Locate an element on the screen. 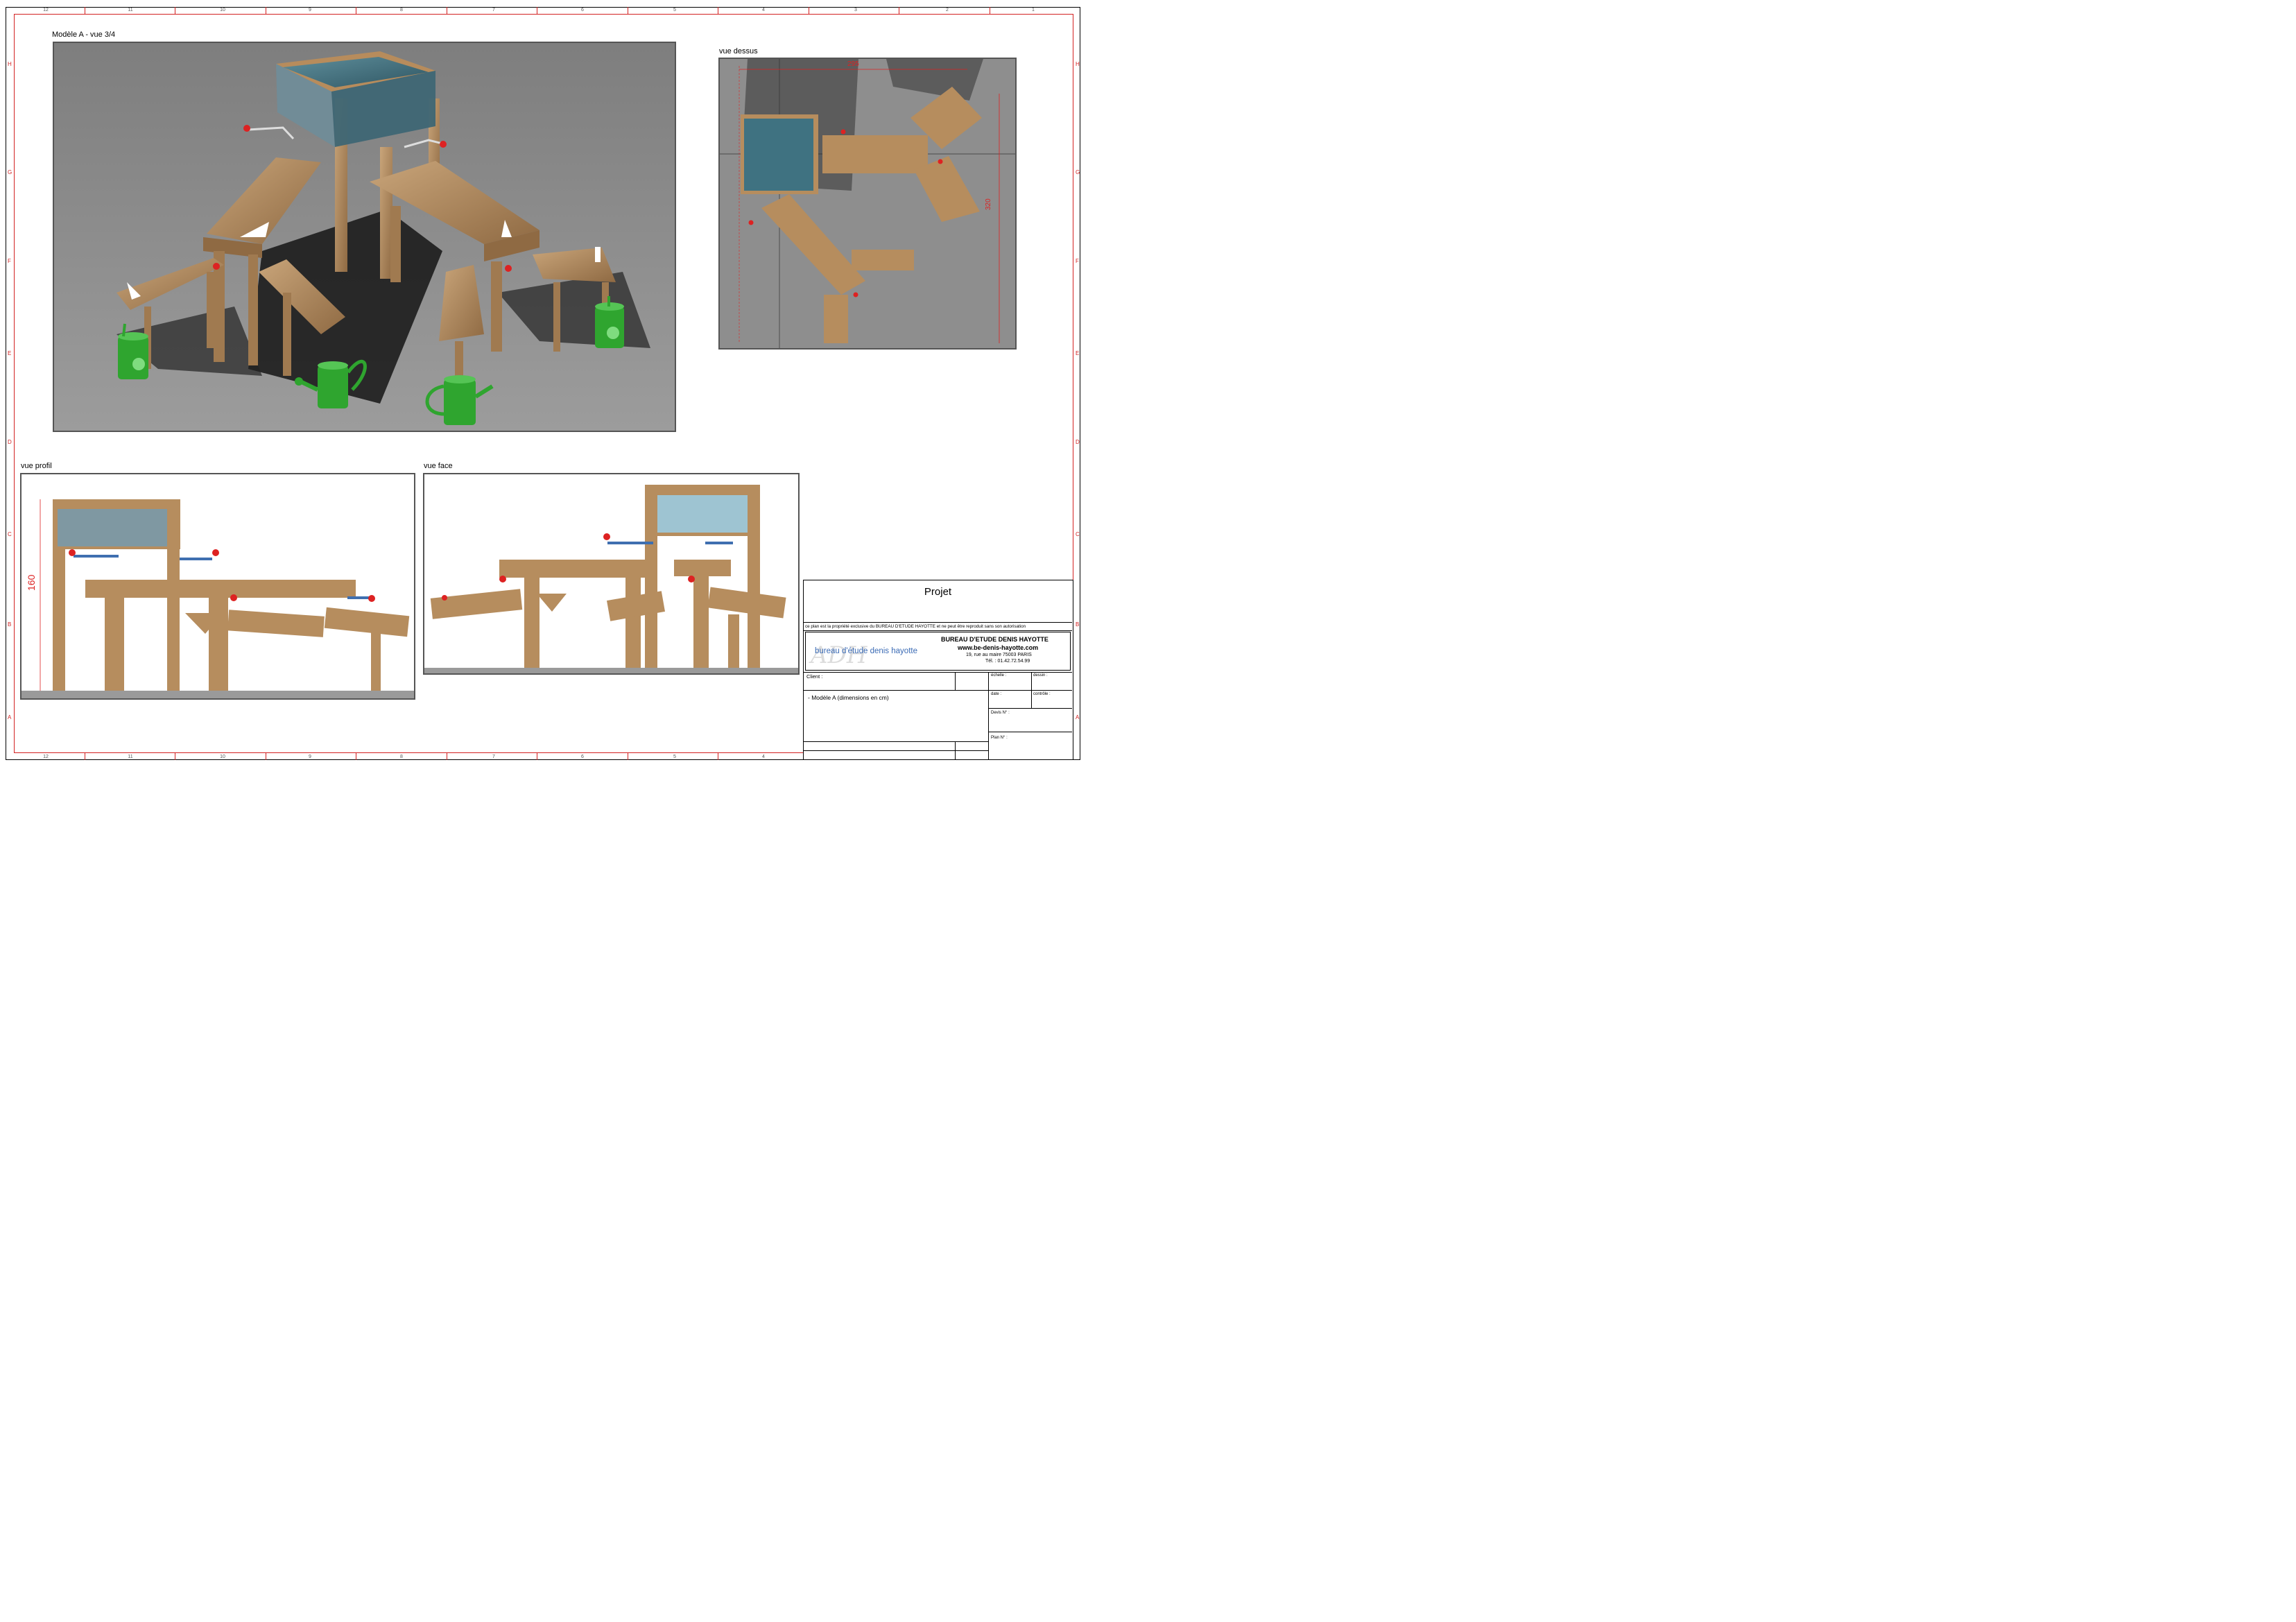  client-label: Client : is located at coordinates (814, 676).